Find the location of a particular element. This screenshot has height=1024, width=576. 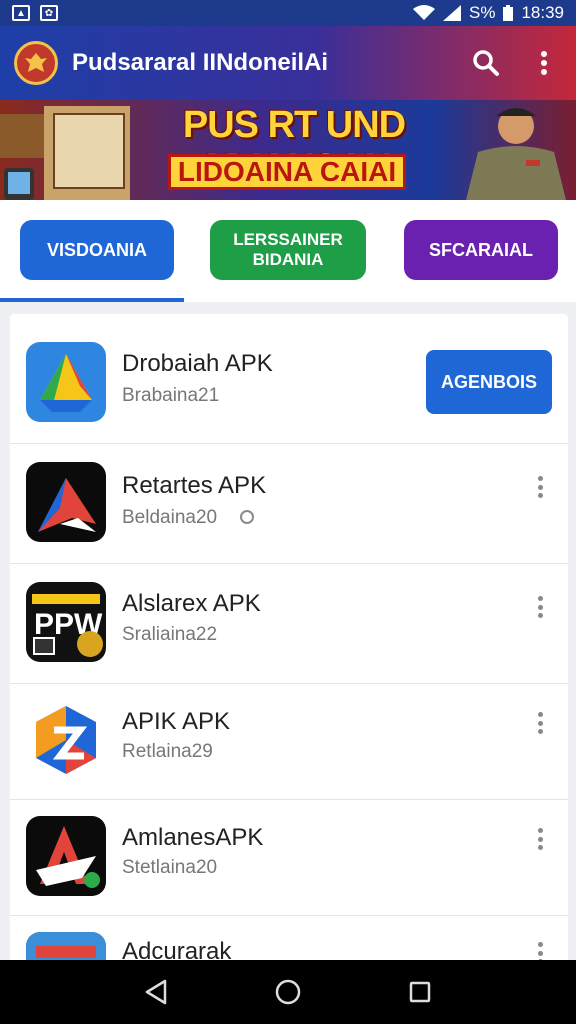

list-item: Retartes APK Beldaina20 is located at coordinates (289, 504).